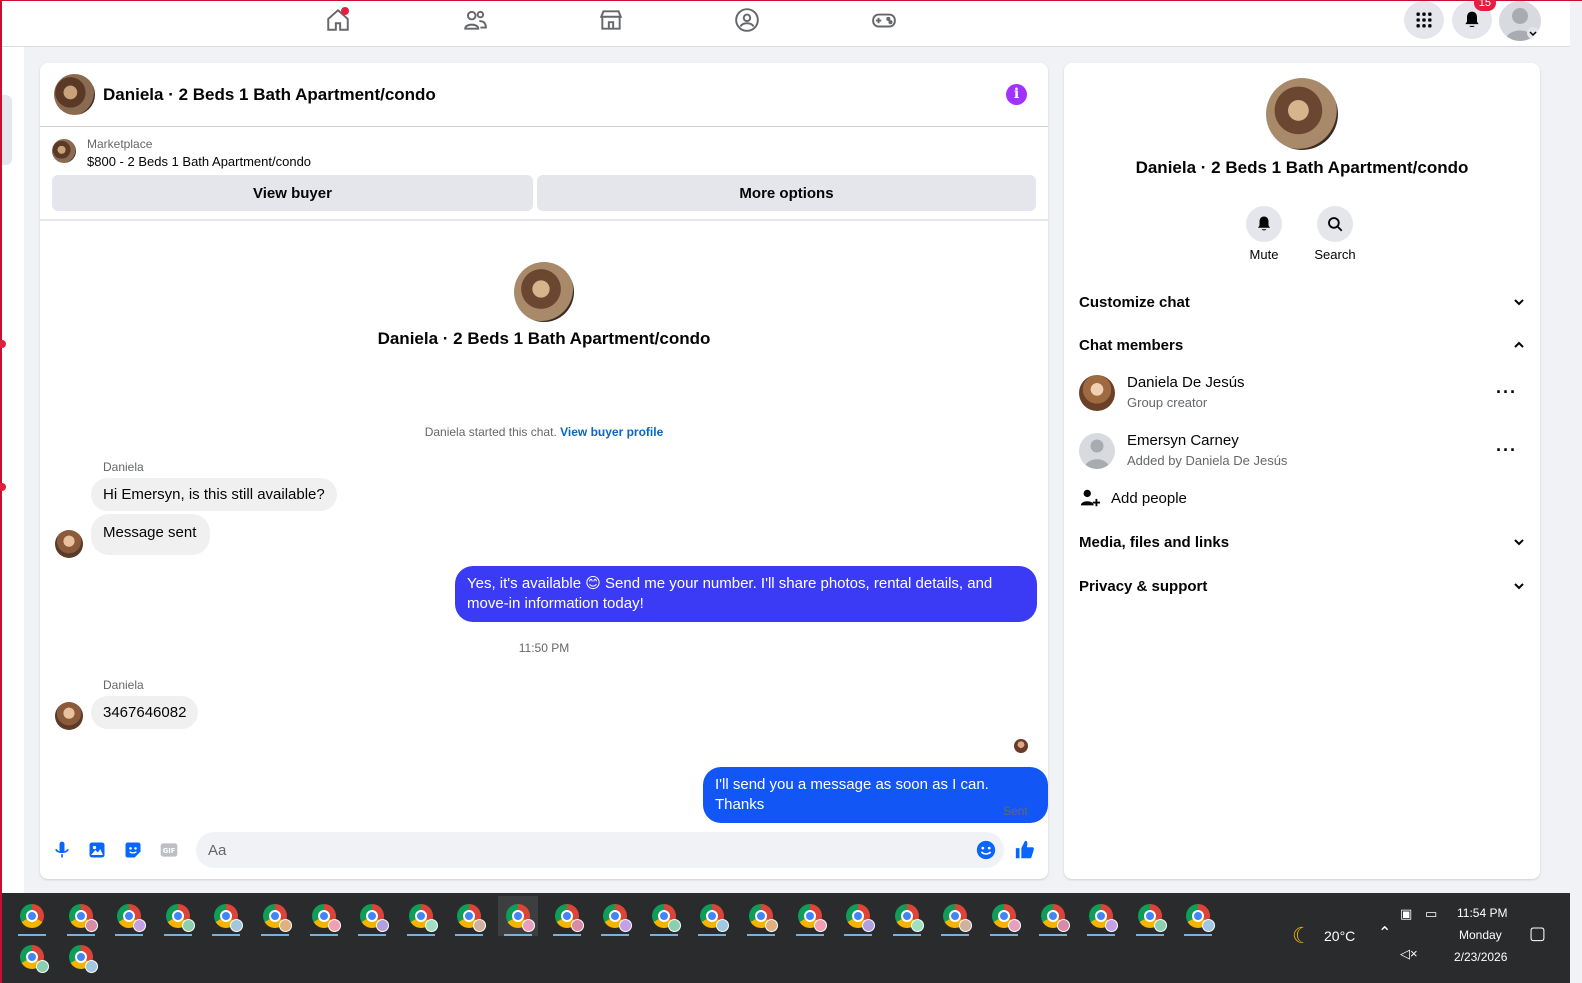 The width and height of the screenshot is (1582, 983). Describe the element at coordinates (1480, 957) in the screenshot. I see `clock-date: 2/23/2026` at that location.